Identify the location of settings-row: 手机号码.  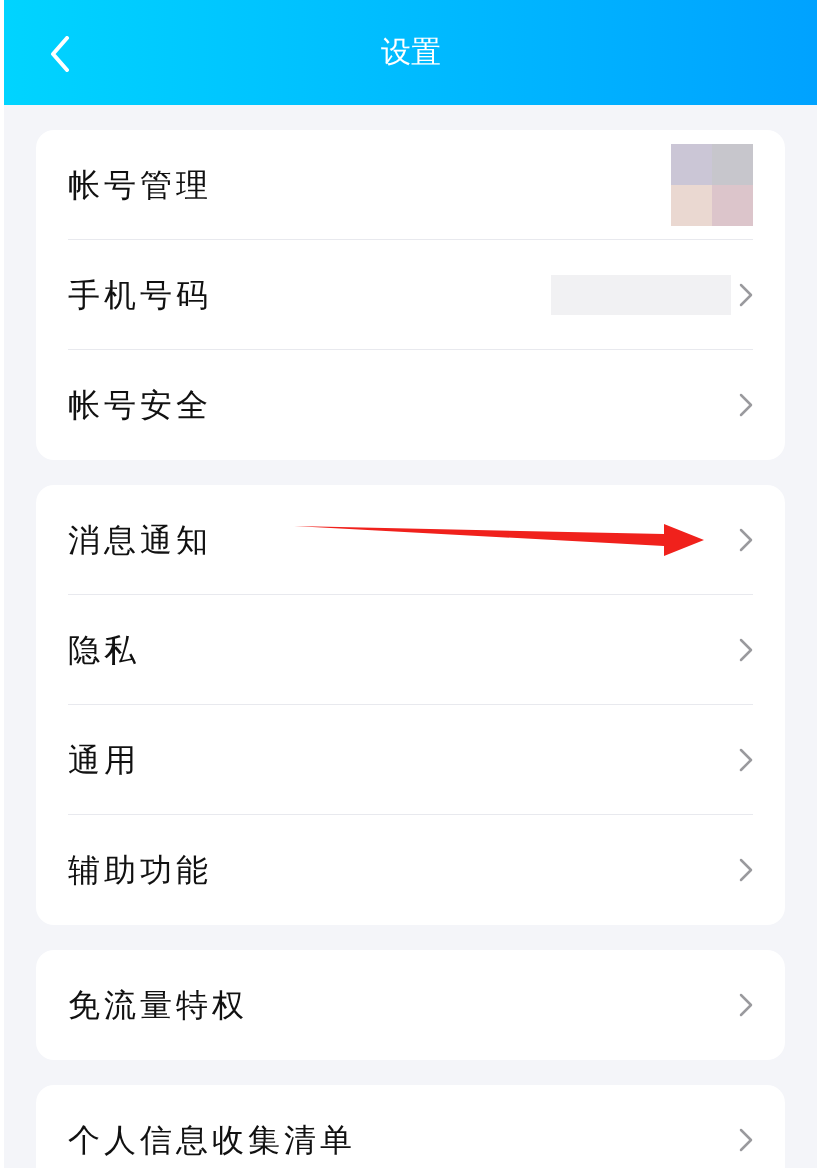
(410, 295).